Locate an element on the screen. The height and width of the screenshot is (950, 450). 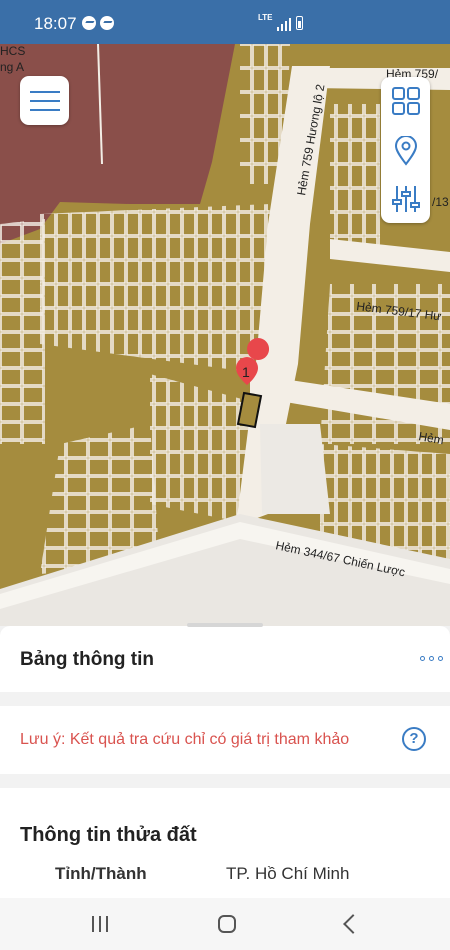
province-label: Tỉnh/Thành is located at coordinates (101, 873).